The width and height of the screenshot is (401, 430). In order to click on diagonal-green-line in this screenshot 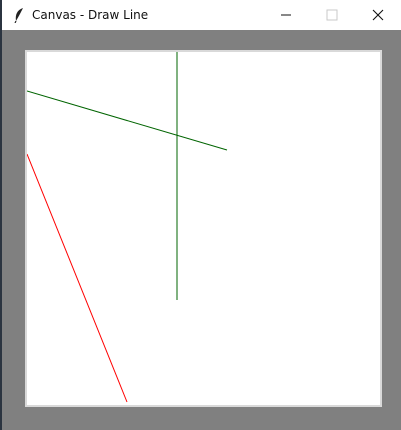, I will do `click(127, 120)`.